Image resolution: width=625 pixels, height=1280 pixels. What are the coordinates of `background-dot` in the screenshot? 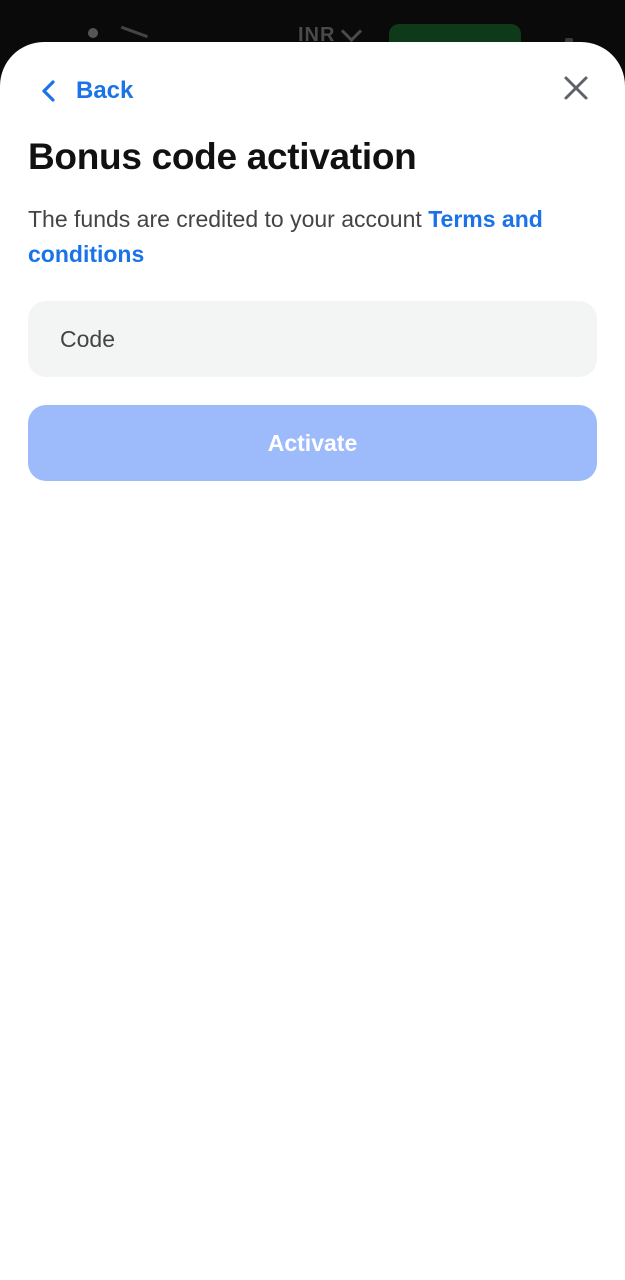 It's located at (93, 33).